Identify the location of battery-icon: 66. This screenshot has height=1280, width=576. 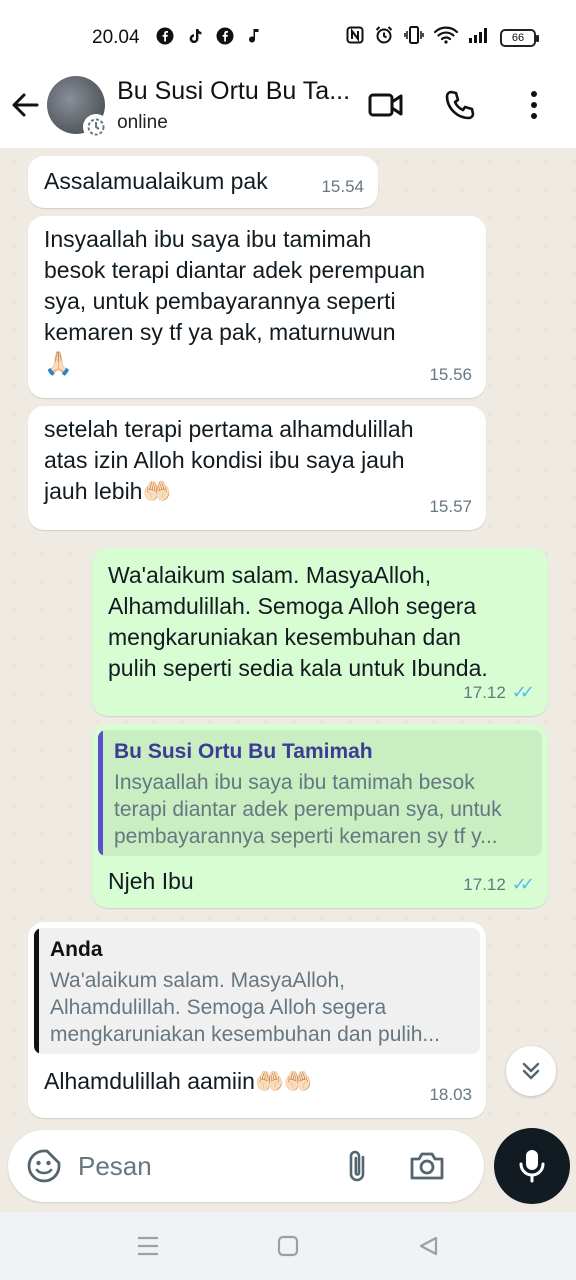
(519, 38).